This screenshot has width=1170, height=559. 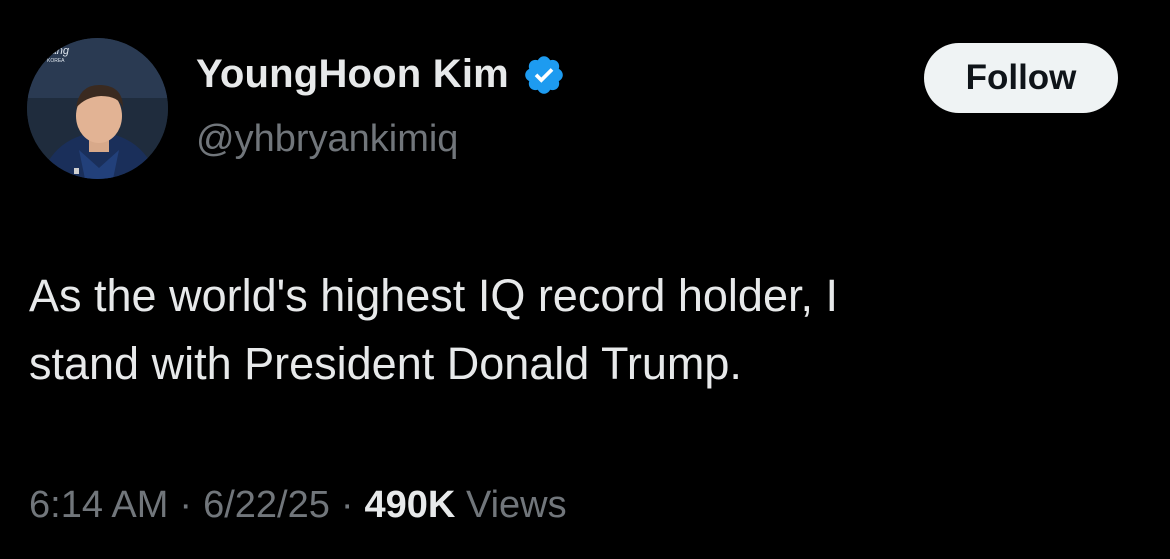 What do you see at coordinates (1021, 78) in the screenshot?
I see `follow-button: Follow` at bounding box center [1021, 78].